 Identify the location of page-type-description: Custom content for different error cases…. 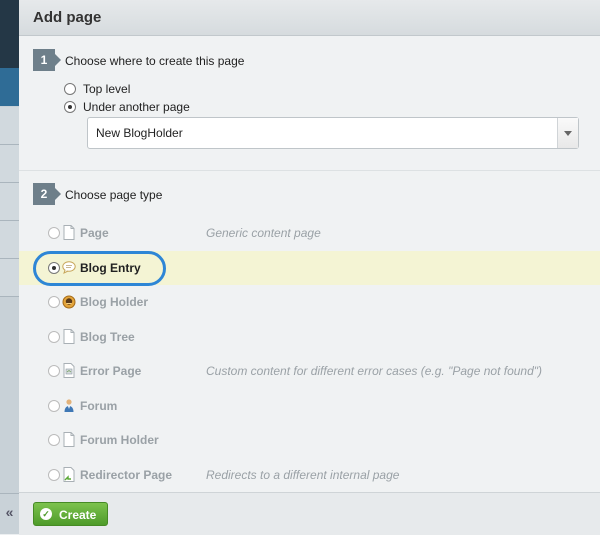
(374, 371).